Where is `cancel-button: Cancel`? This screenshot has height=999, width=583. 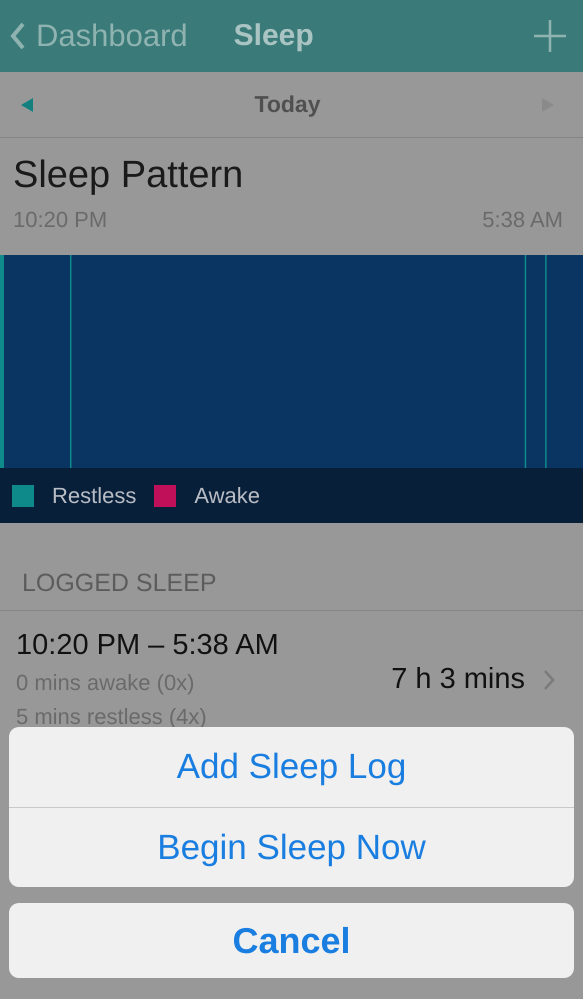 cancel-button: Cancel is located at coordinates (291, 940).